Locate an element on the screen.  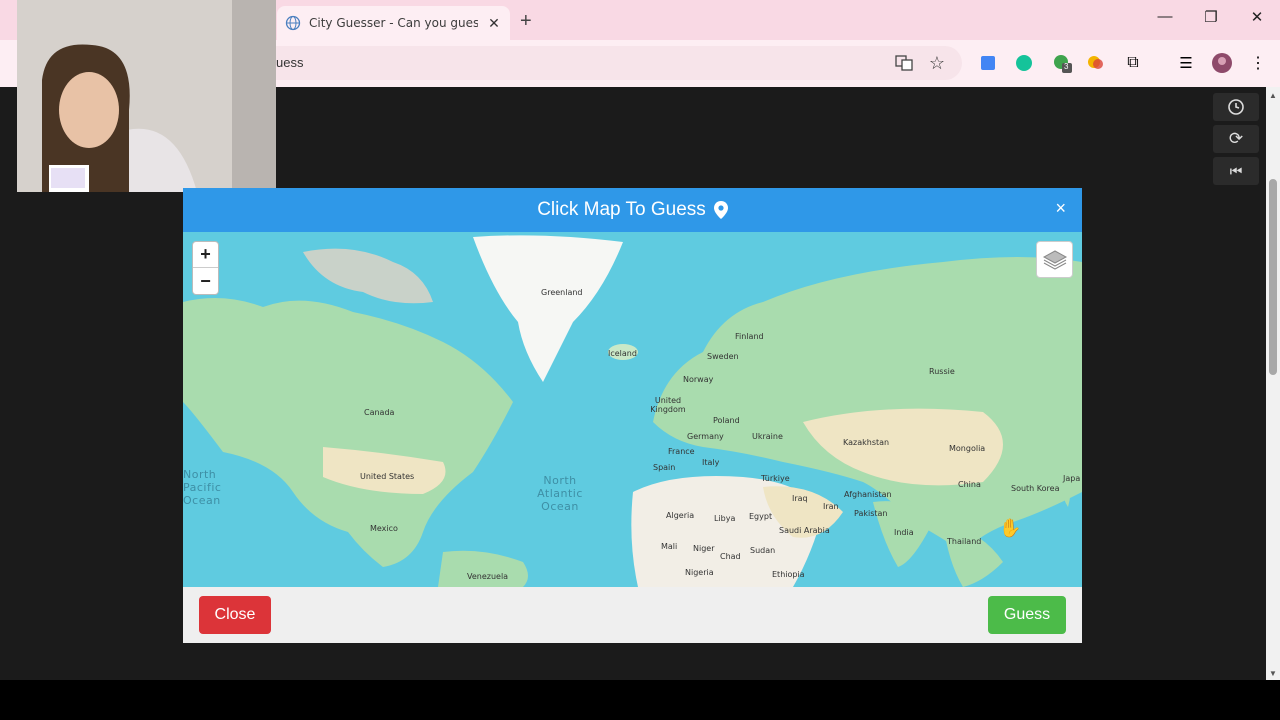
tab-title: City Guesser - Can you guess w is located at coordinates (393, 23).